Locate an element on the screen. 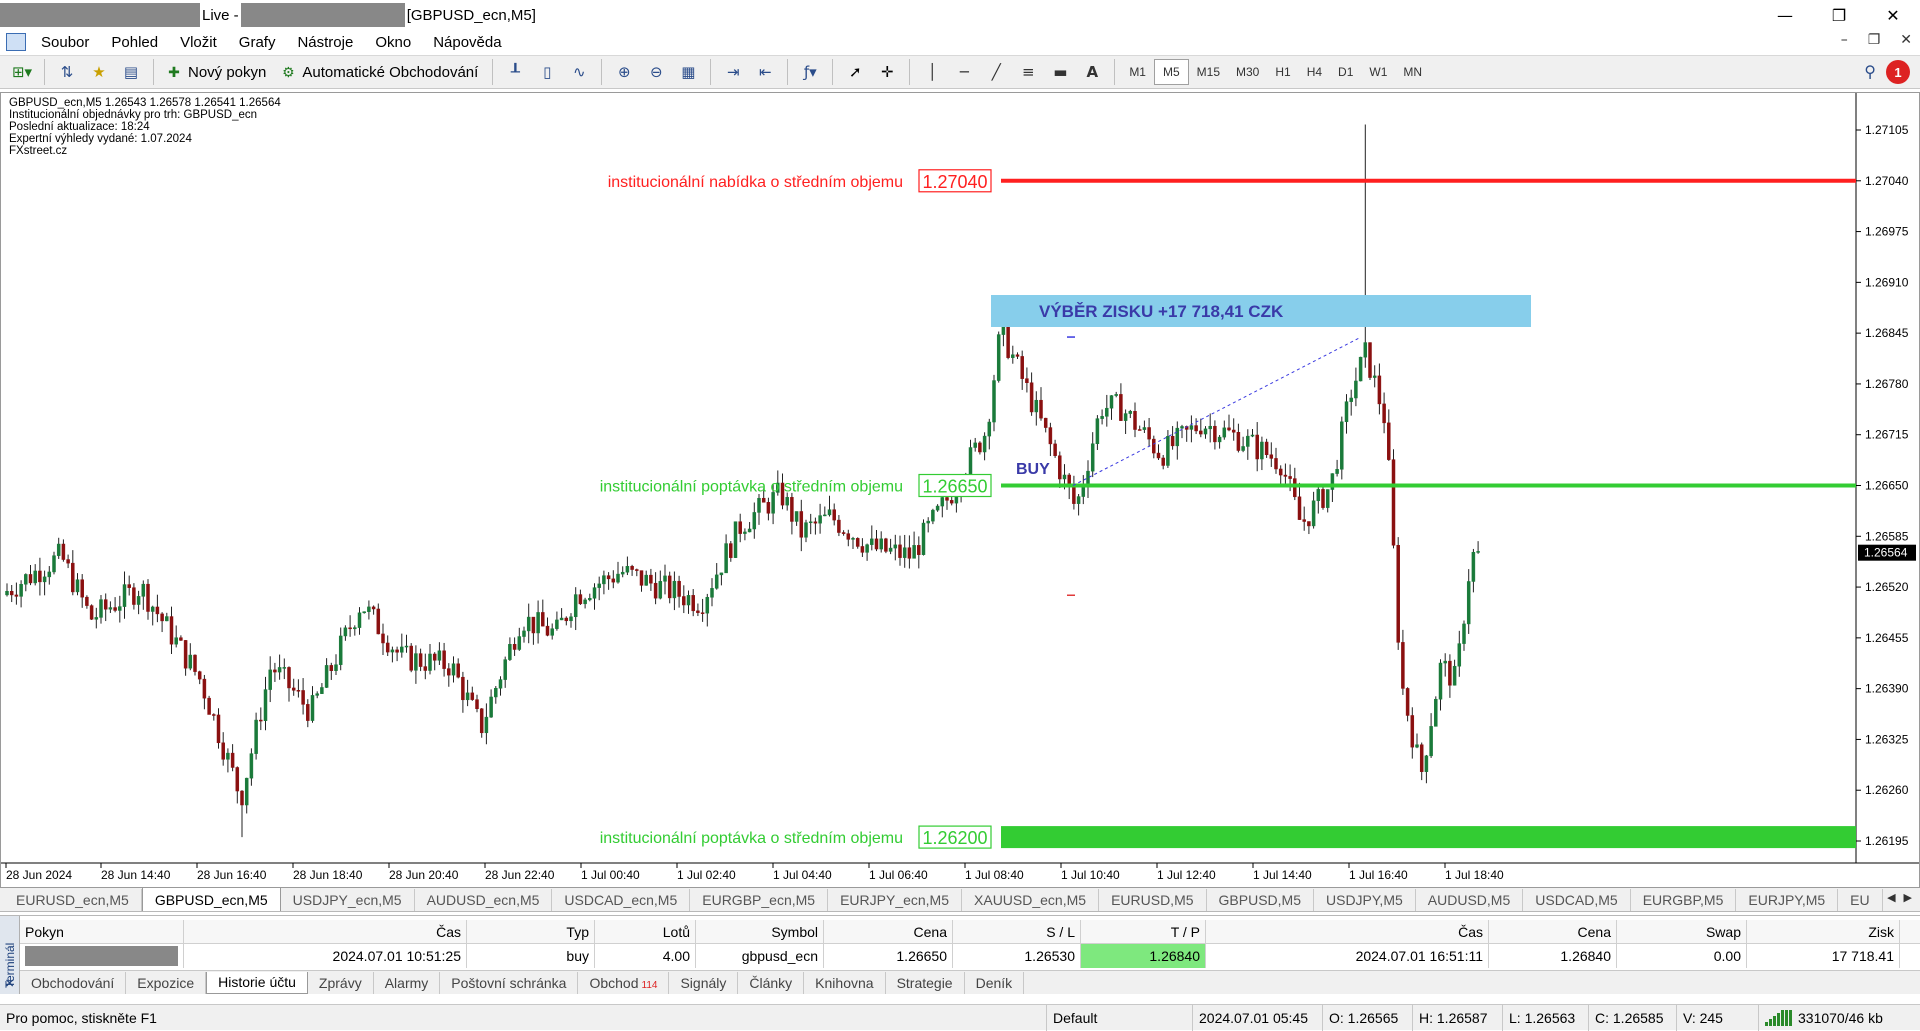 This screenshot has width=1920, height=1031. tab-knihovna: Knihovna is located at coordinates (845, 982).